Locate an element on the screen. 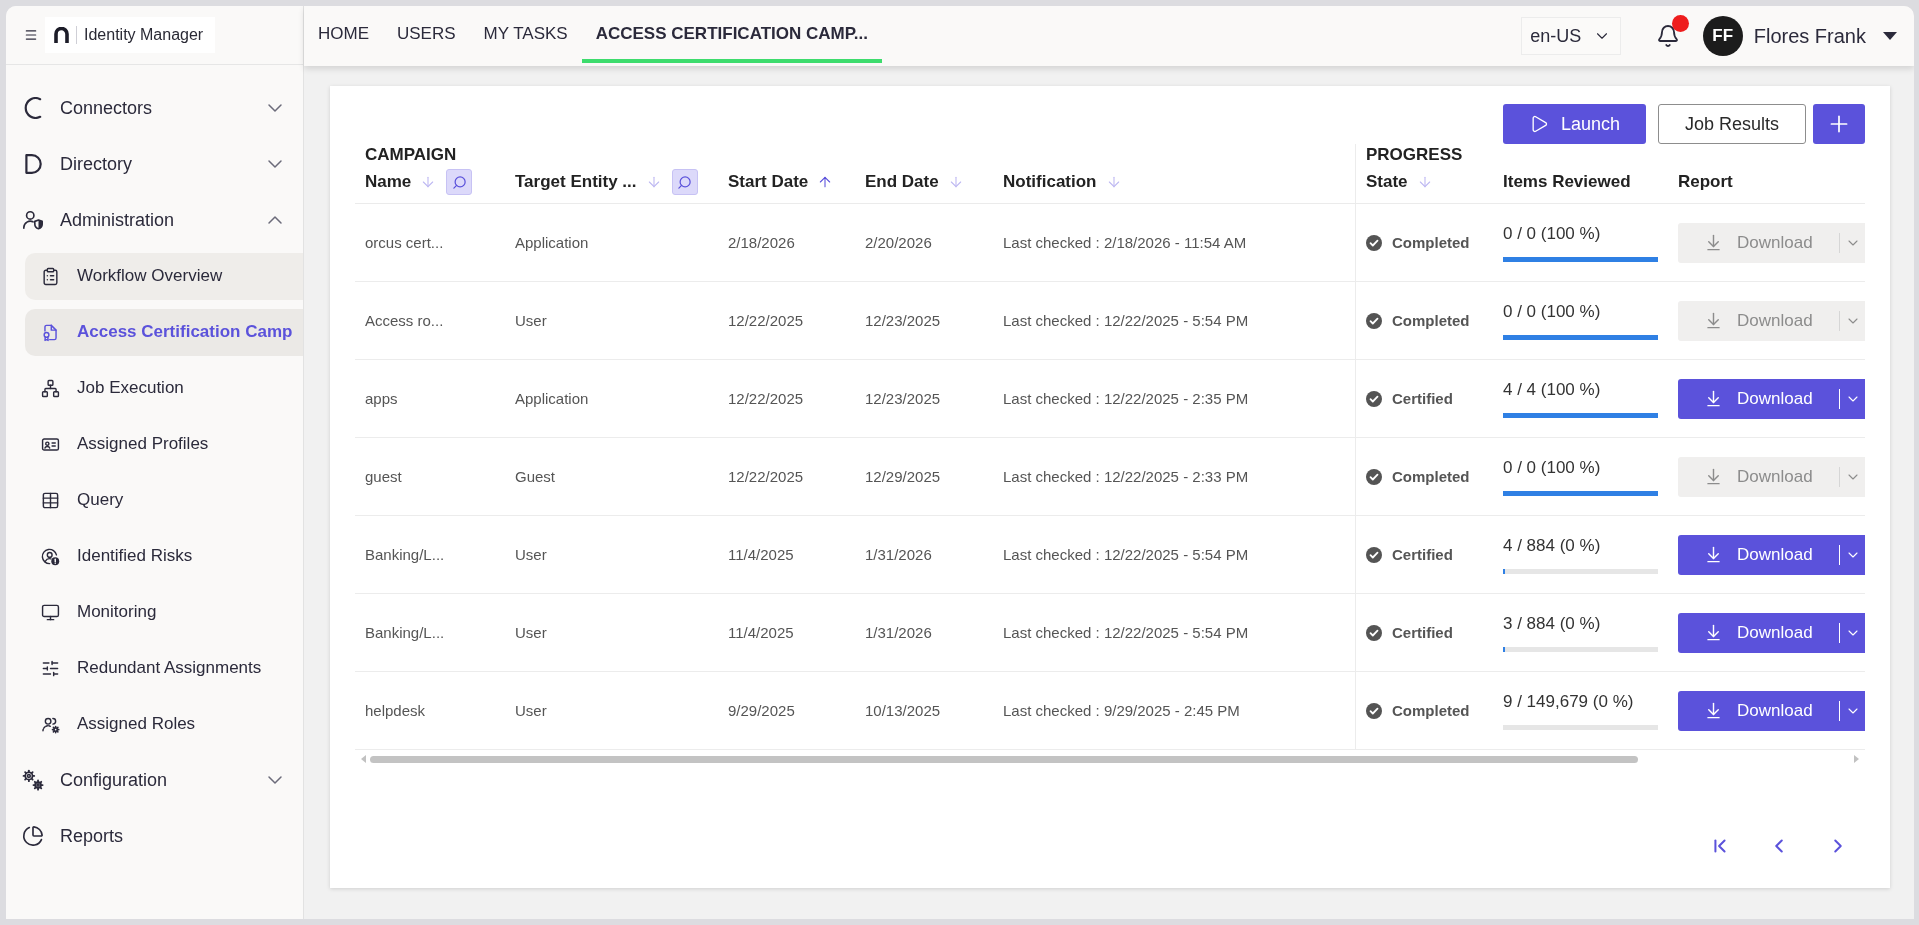 The height and width of the screenshot is (925, 1919). menu-icon is located at coordinates (31, 35).